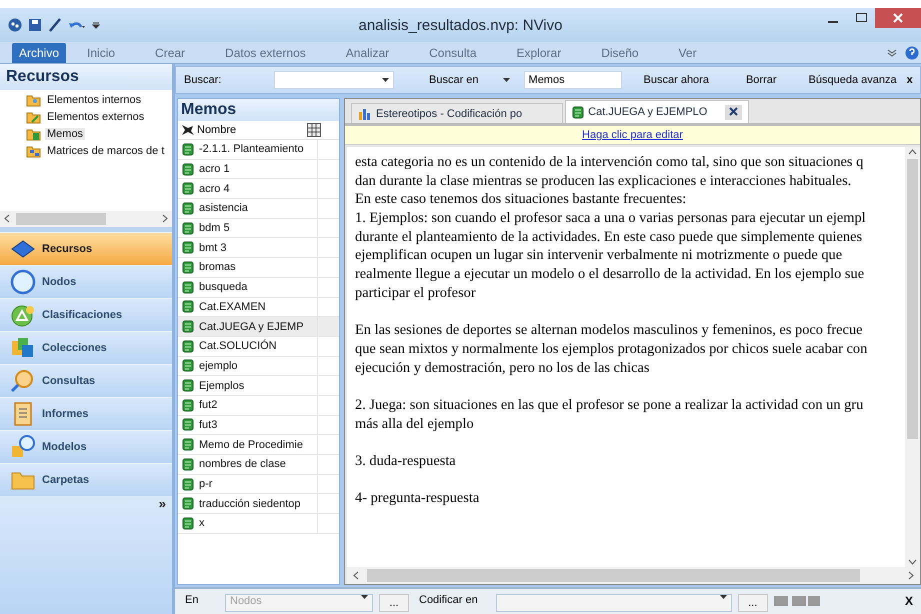 The image size is (921, 614). Describe the element at coordinates (257, 208) in the screenshot. I see `memo-name: asistencia` at that location.